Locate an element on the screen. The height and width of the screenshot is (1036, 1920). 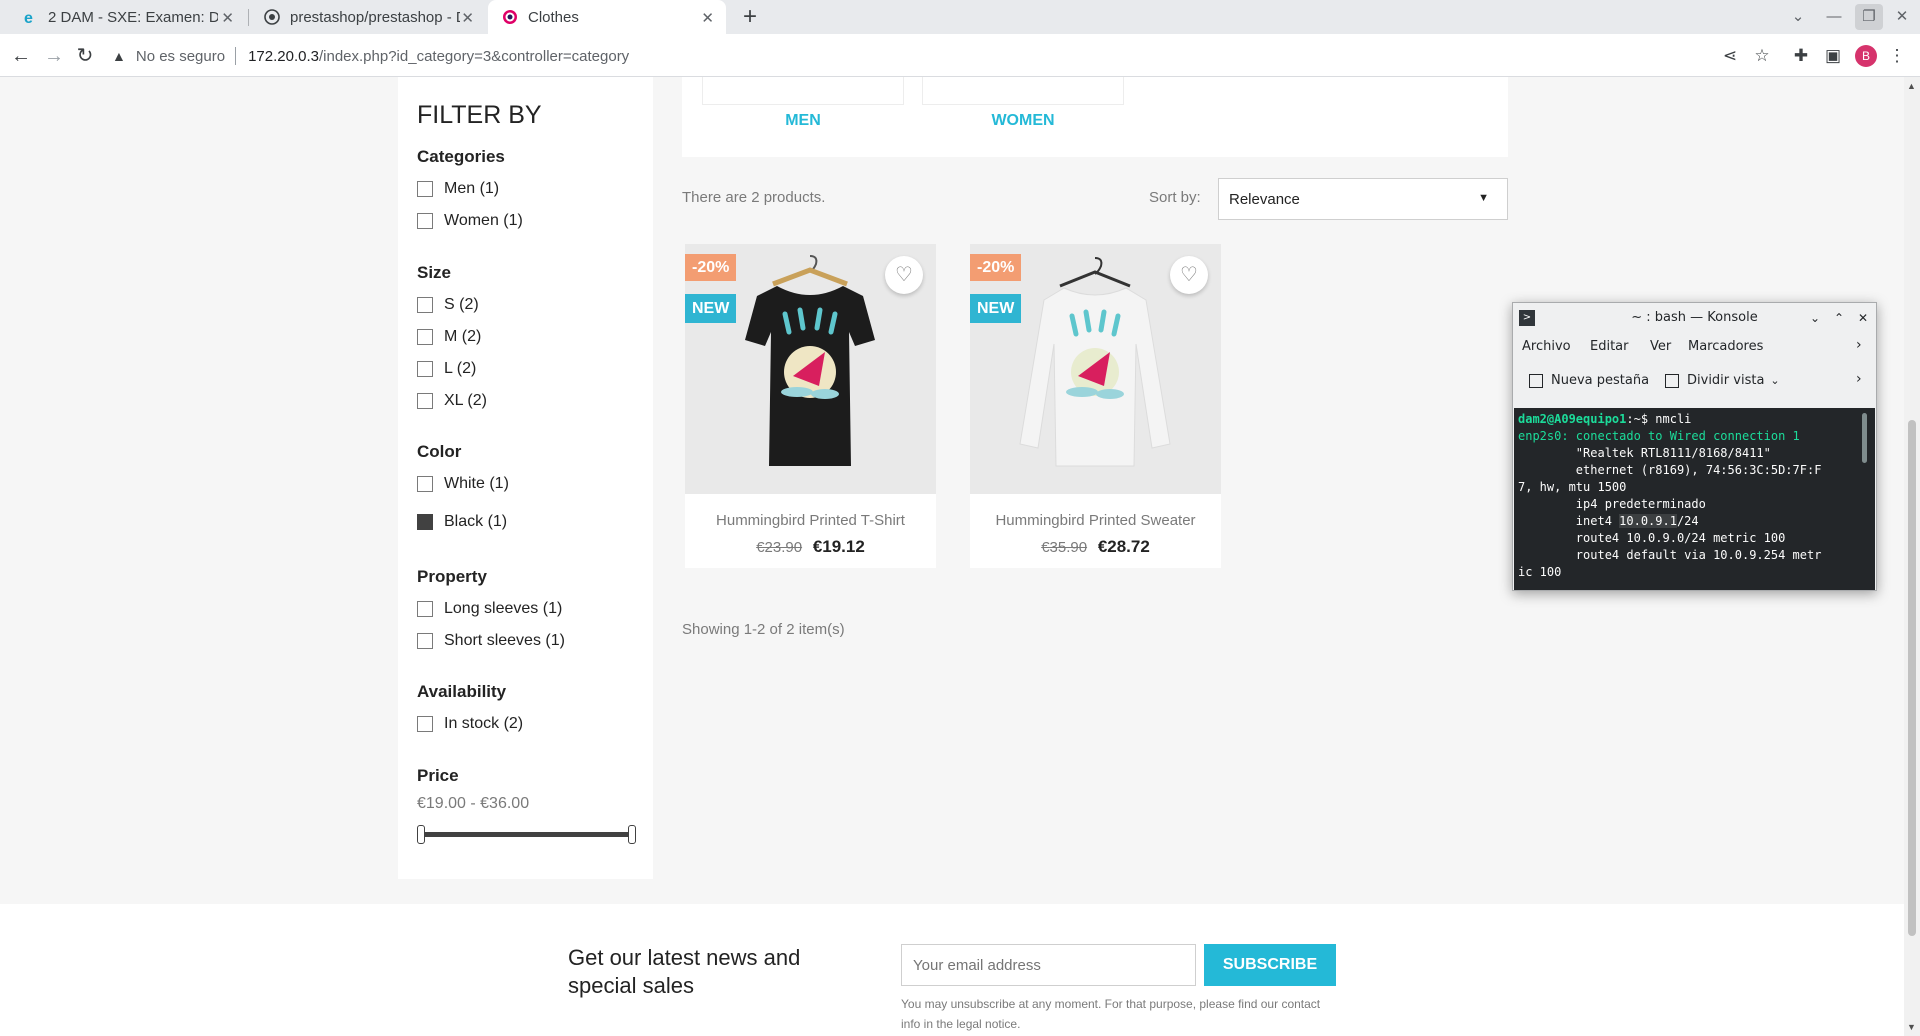
back-icon: ← is located at coordinates (21, 56).